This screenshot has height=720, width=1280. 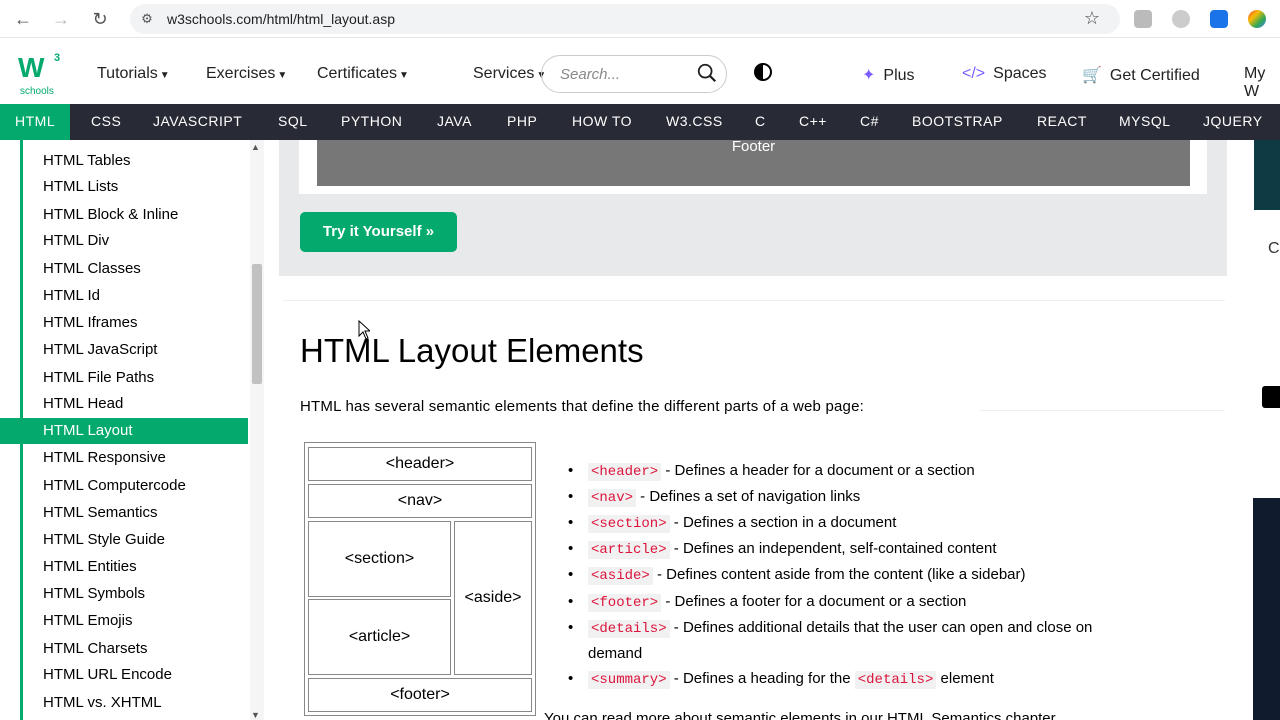 I want to click on globe-extension-icon, so click(x=1181, y=19).